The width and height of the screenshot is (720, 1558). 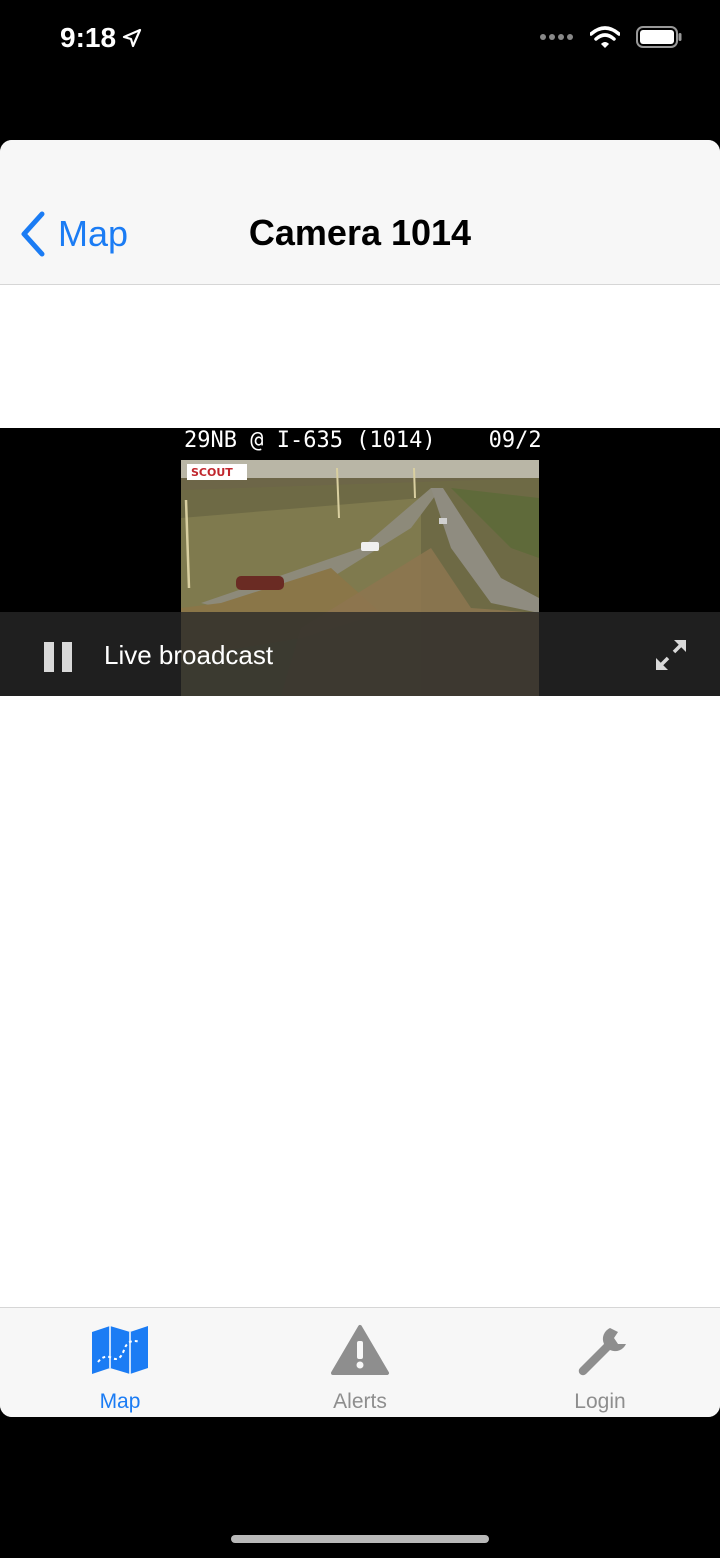 I want to click on tab-map: Map, so click(x=120, y=1362).